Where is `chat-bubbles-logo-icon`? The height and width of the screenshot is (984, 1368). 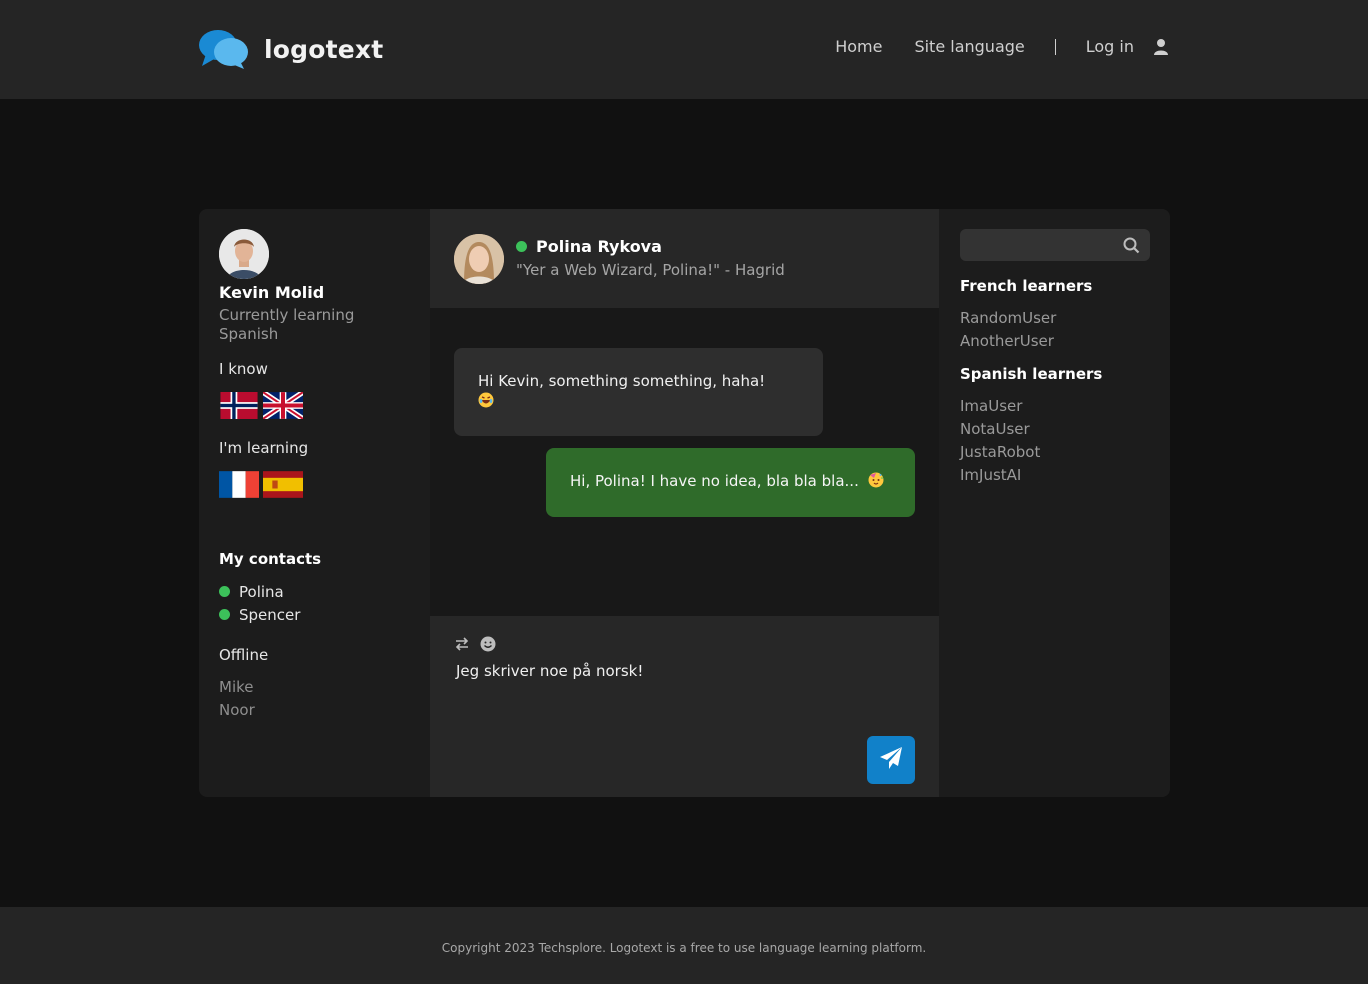 chat-bubbles-logo-icon is located at coordinates (224, 49).